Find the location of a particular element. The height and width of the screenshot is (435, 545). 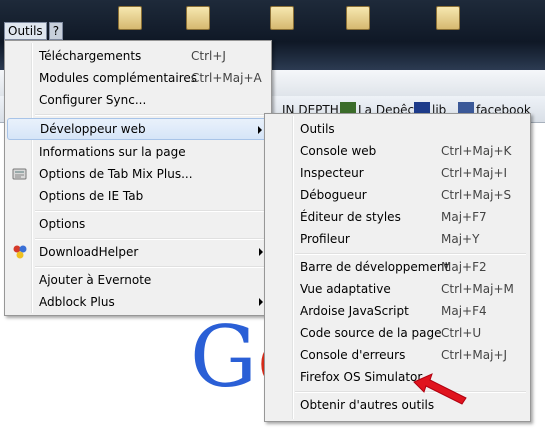

menu-item-shortcut: Ctrl+J is located at coordinates (208, 56).